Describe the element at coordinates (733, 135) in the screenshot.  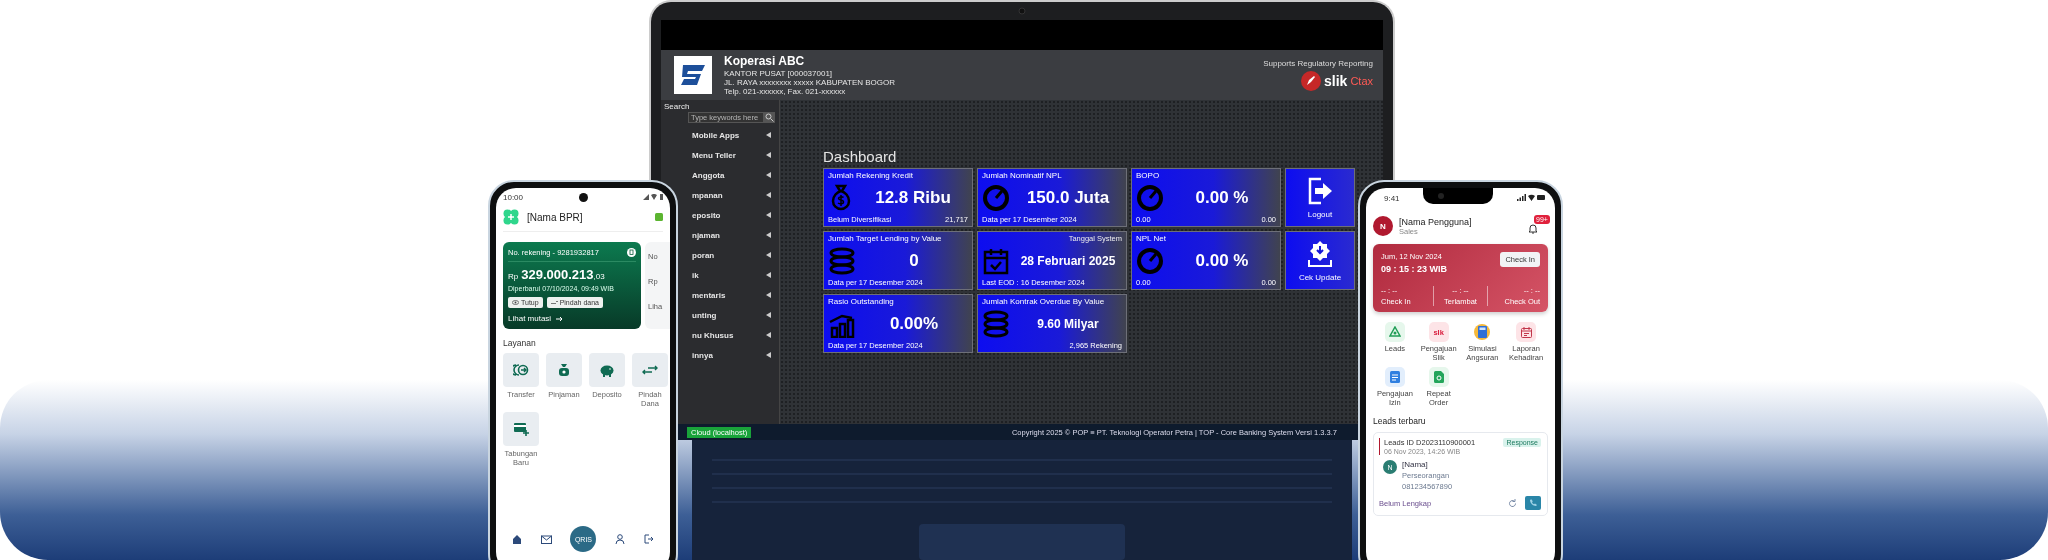
I see `menu-item: Mobile Apps` at that location.